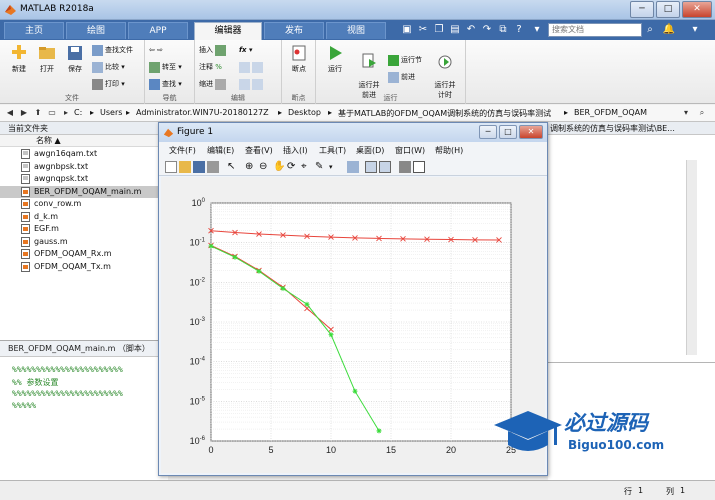 This screenshot has height=500, width=715. I want to click on path-ber-folder: BER_OFDM_OQAM, so click(610, 112).